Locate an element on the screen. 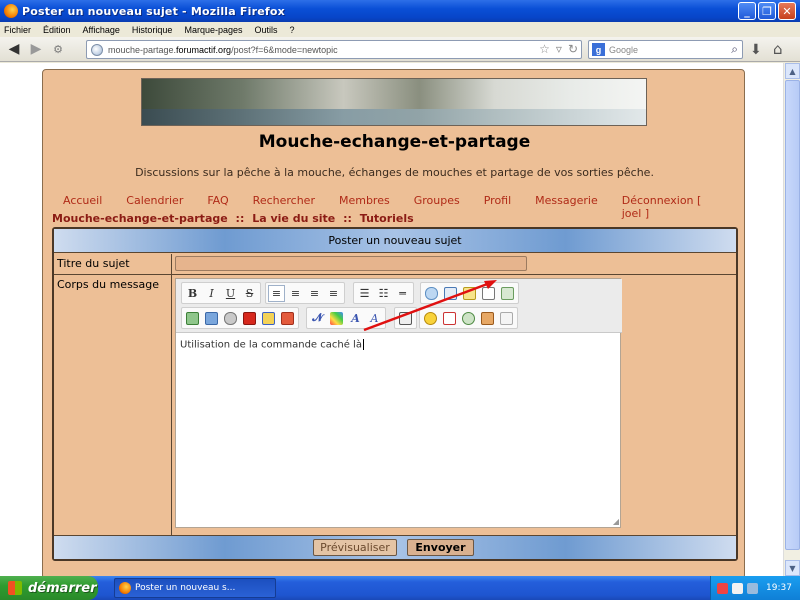 The image size is (800, 600). home-icon: ⌂ is located at coordinates (778, 49).